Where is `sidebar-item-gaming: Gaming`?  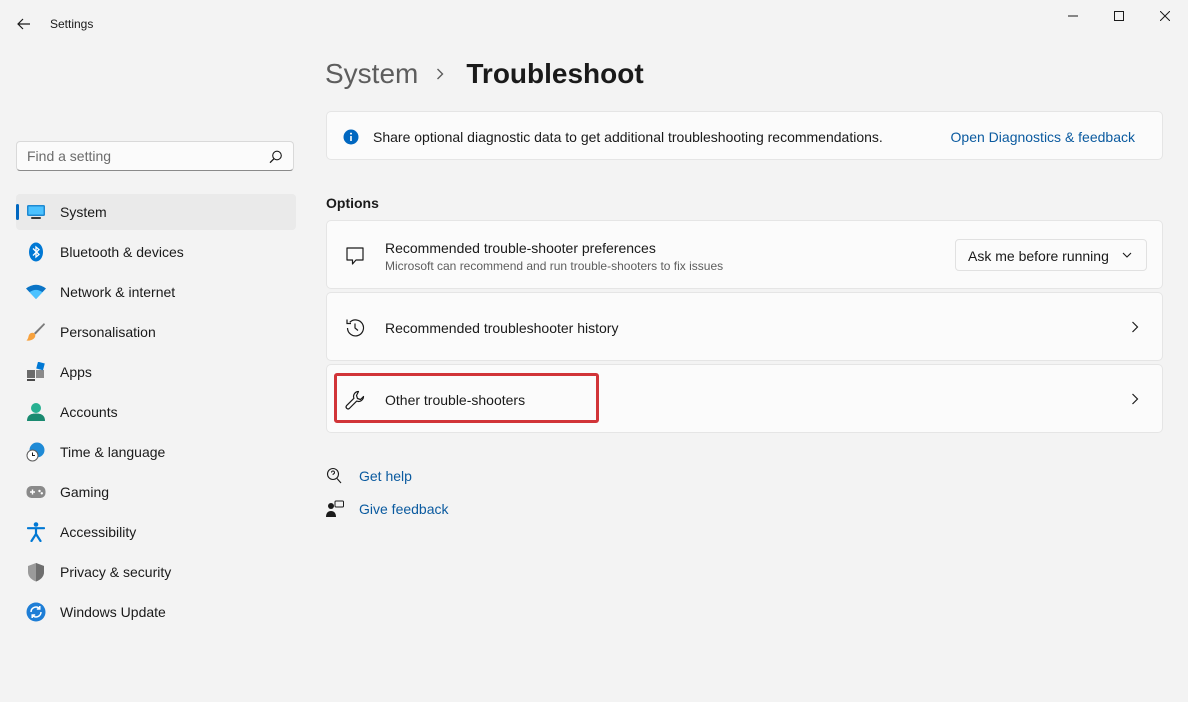
sidebar-item-gaming: Gaming is located at coordinates (156, 492).